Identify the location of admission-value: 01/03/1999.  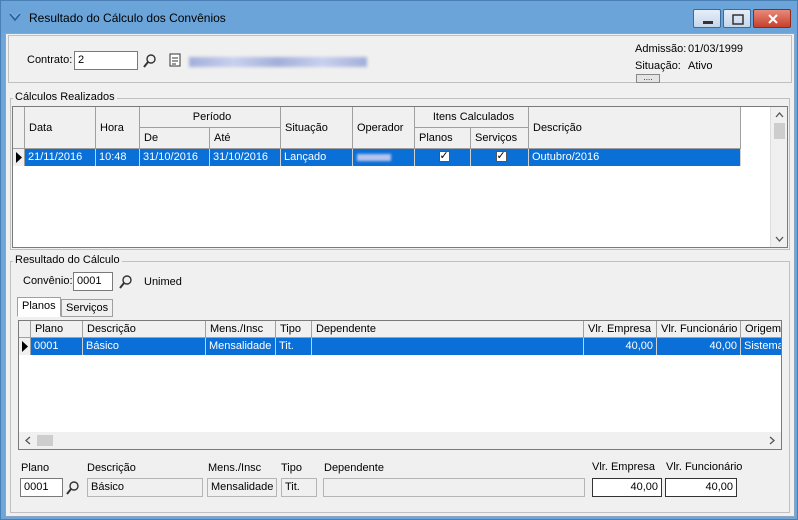
(716, 49).